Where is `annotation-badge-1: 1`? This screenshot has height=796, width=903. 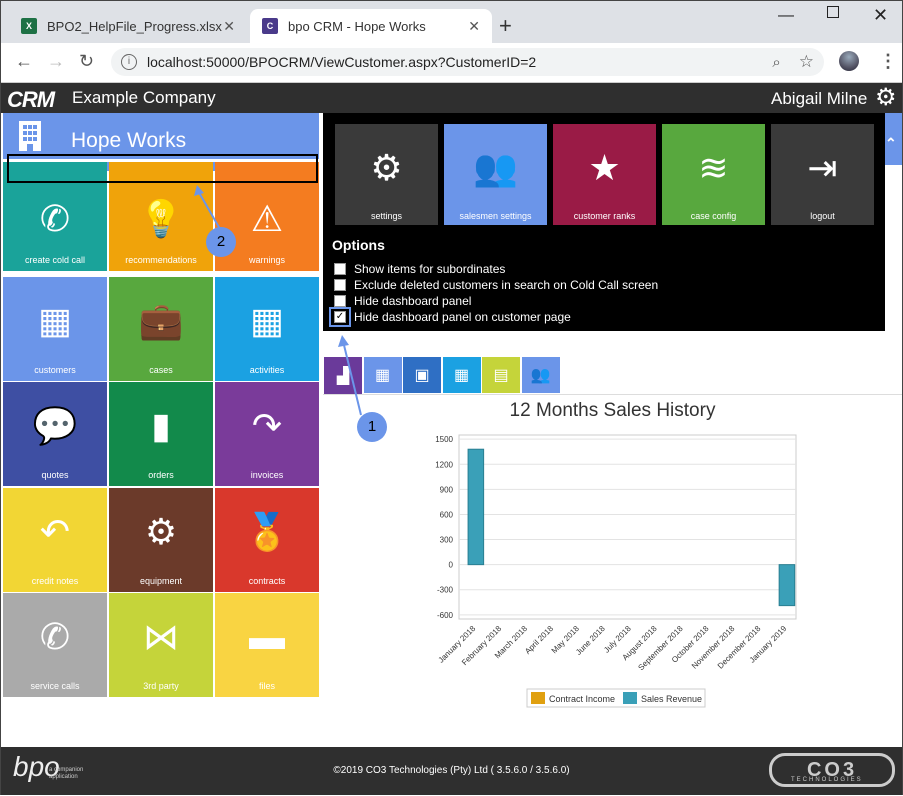 annotation-badge-1: 1 is located at coordinates (372, 427).